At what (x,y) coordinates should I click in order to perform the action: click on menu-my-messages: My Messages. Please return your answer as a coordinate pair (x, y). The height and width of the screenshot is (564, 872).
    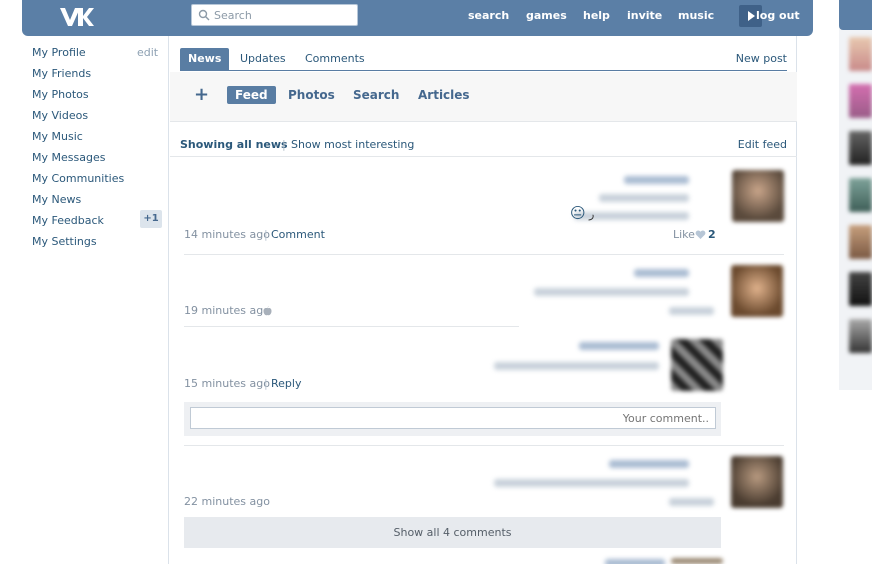
    Looking at the image, I should click on (68, 157).